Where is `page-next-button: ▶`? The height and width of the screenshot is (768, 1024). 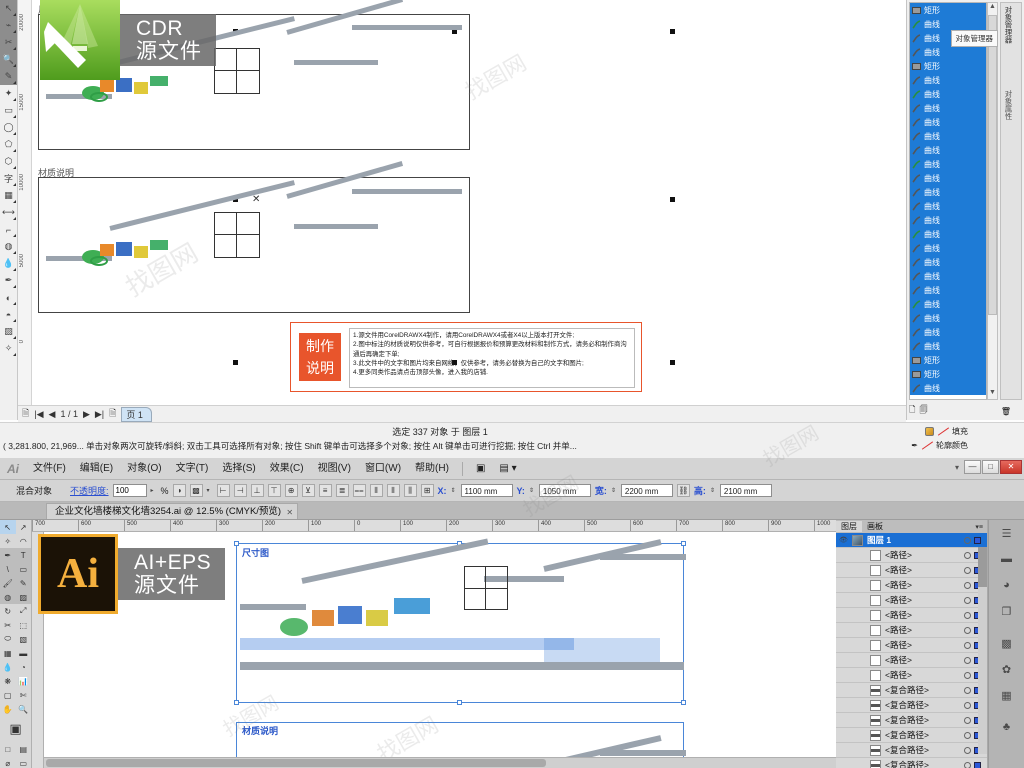
page-next-button: ▶ is located at coordinates (86, 414).